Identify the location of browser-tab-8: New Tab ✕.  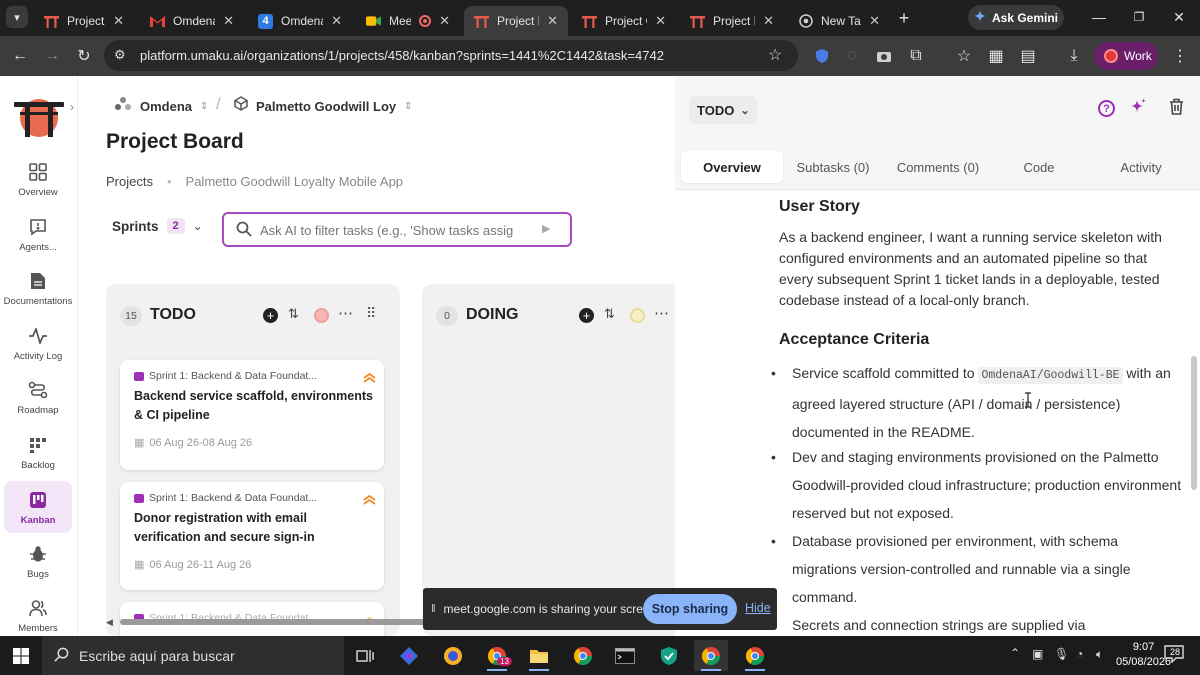
(839, 21).